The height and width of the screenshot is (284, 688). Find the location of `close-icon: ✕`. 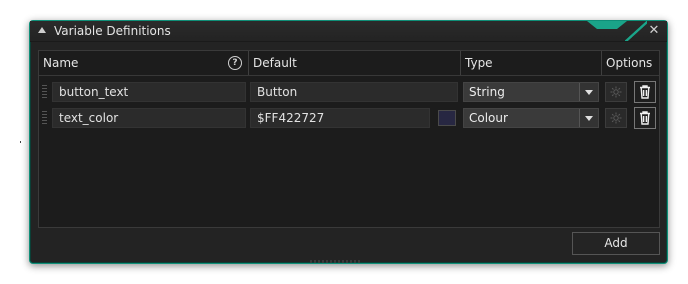

close-icon: ✕ is located at coordinates (654, 31).